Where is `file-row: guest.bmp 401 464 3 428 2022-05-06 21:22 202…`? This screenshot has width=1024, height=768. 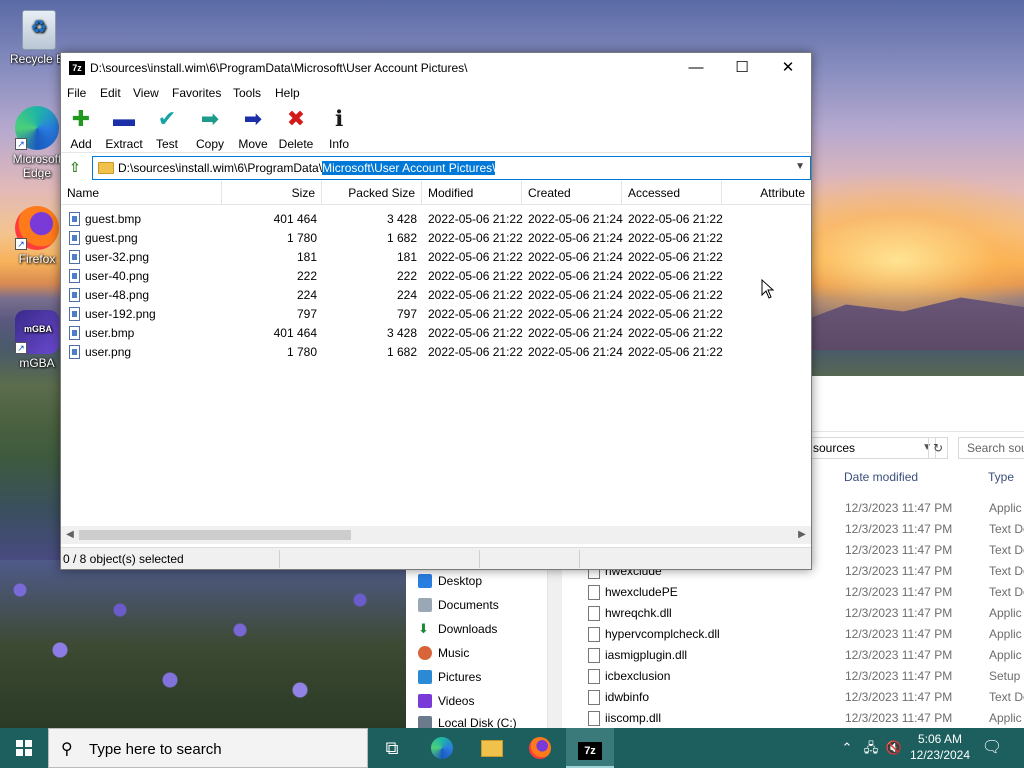 file-row: guest.bmp 401 464 3 428 2022-05-06 21:22 202… is located at coordinates (436, 219).